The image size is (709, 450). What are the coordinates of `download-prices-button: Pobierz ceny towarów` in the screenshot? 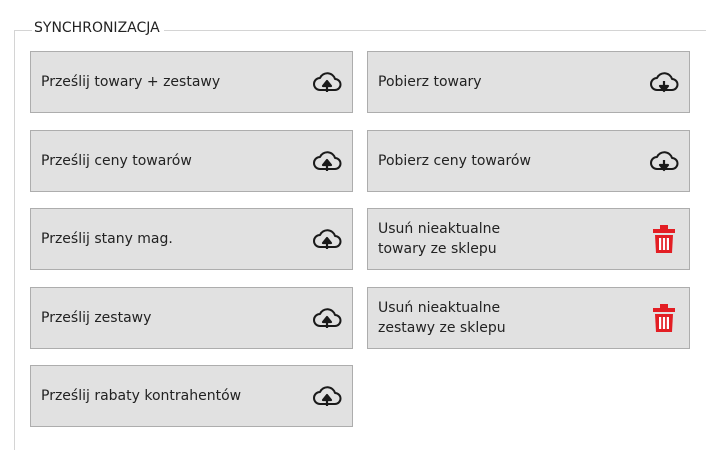 It's located at (528, 161).